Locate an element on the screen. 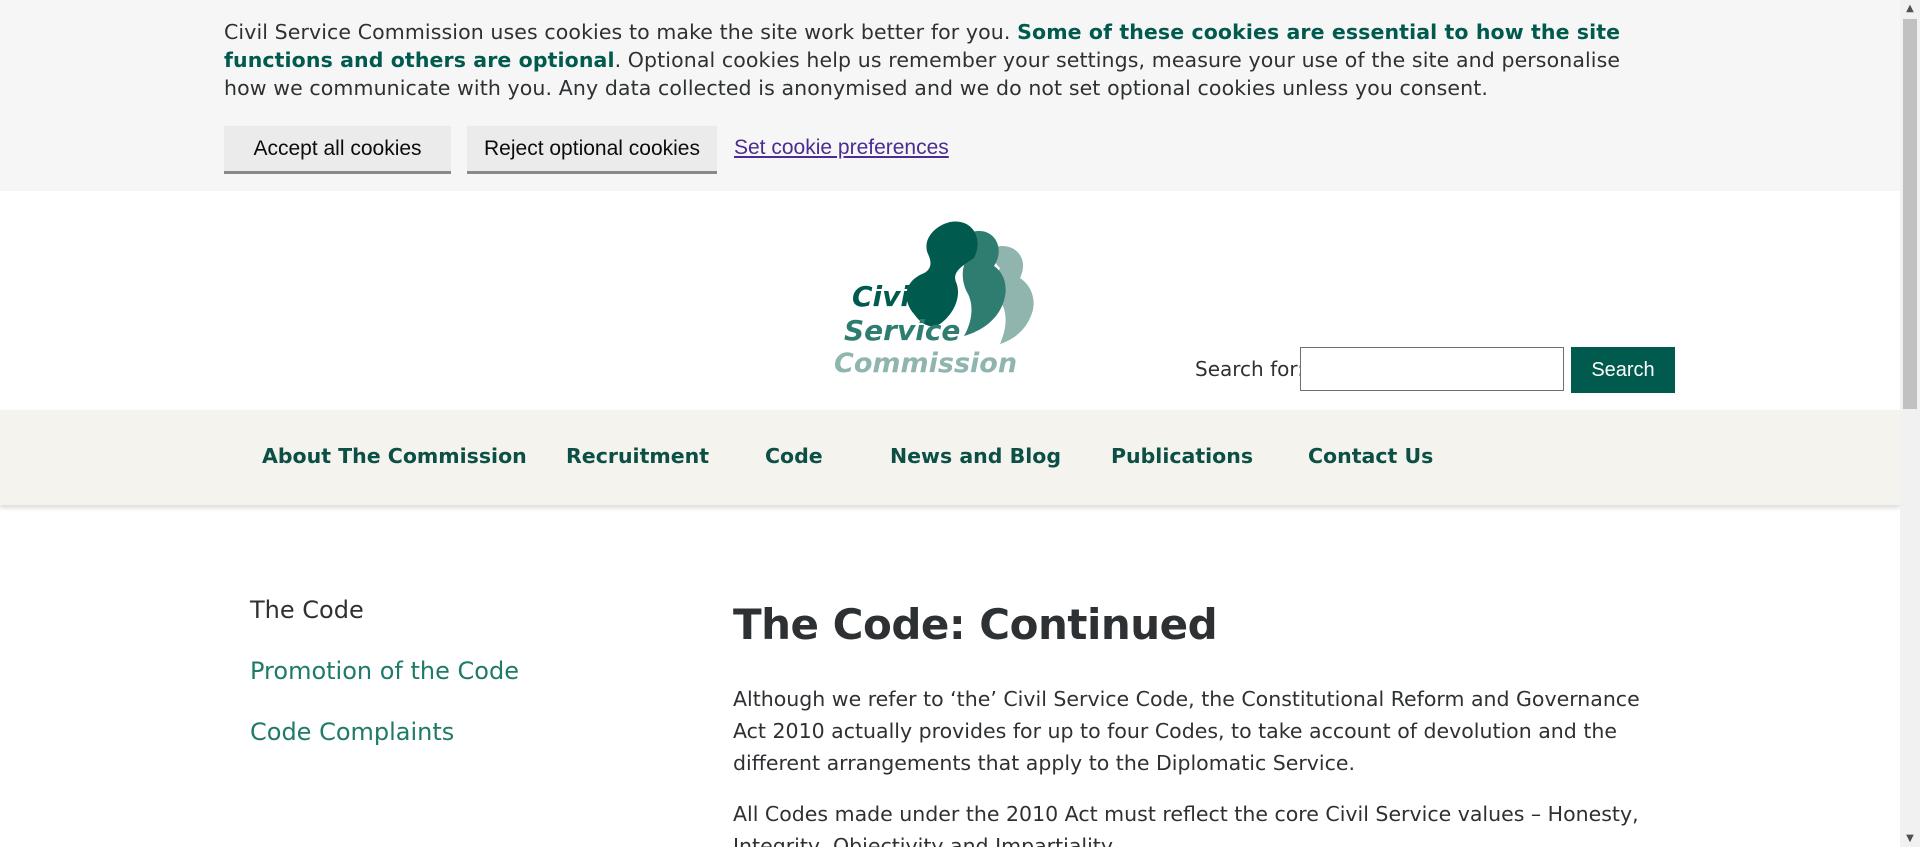  page-title: The Code: Continued is located at coordinates (975, 624).